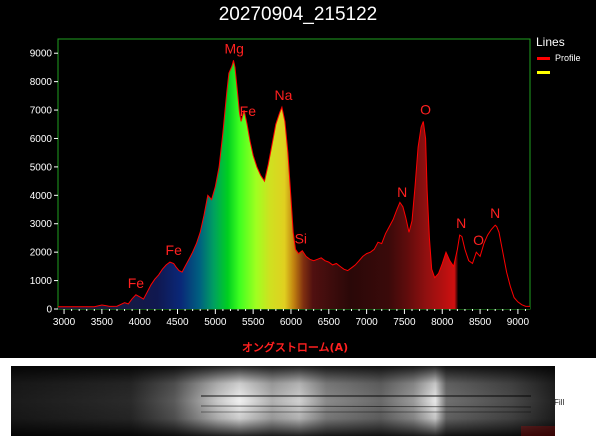 The image size is (596, 436). What do you see at coordinates (41, 54) in the screenshot?
I see `y-tick-label: 9000` at bounding box center [41, 54].